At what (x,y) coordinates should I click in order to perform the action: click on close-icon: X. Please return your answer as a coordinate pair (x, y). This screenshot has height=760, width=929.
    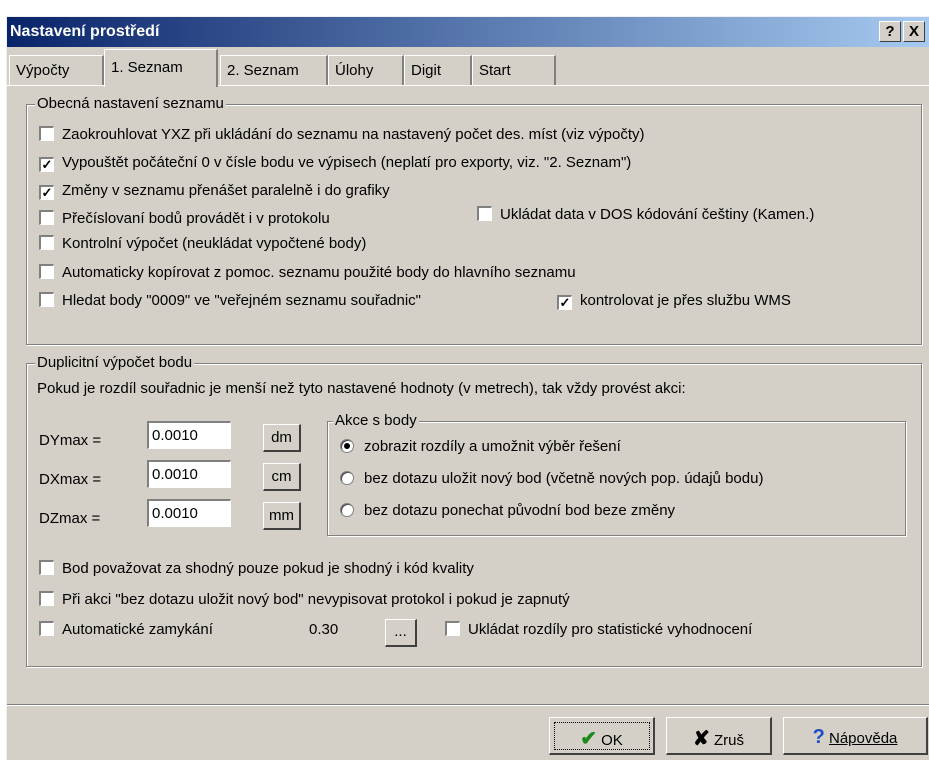
    Looking at the image, I should click on (914, 31).